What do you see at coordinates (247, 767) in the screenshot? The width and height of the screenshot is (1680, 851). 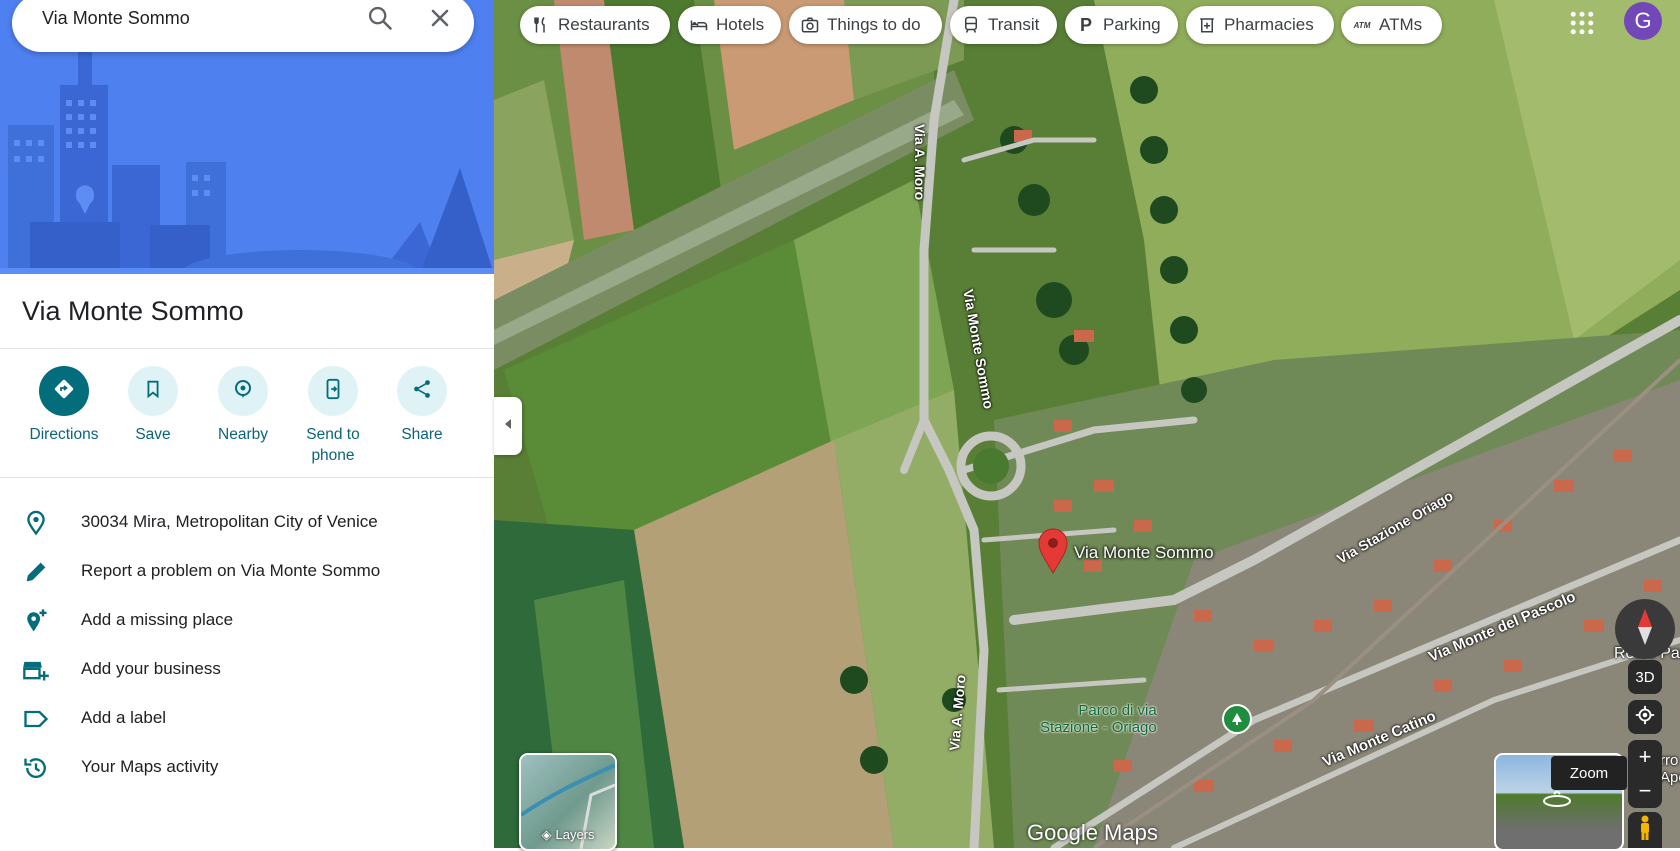 I see `maps-activity-row: Your Maps activity` at bounding box center [247, 767].